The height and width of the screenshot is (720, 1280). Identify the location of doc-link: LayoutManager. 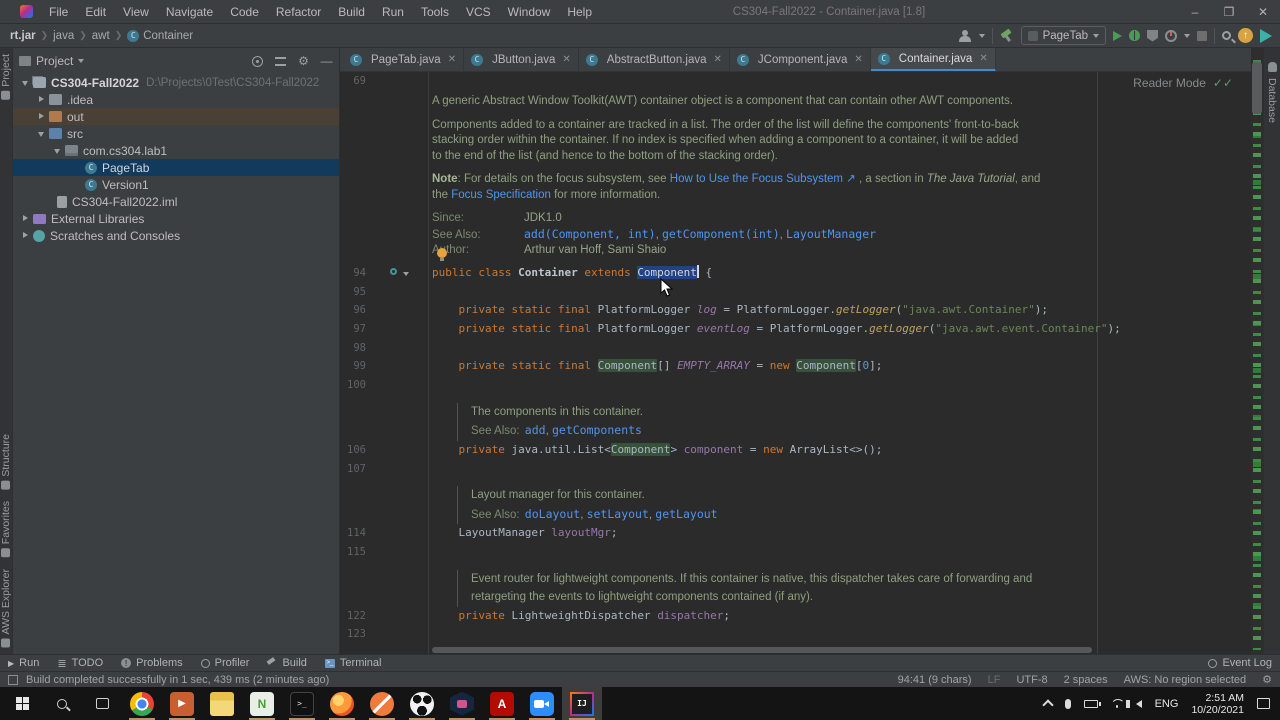
(831, 234).